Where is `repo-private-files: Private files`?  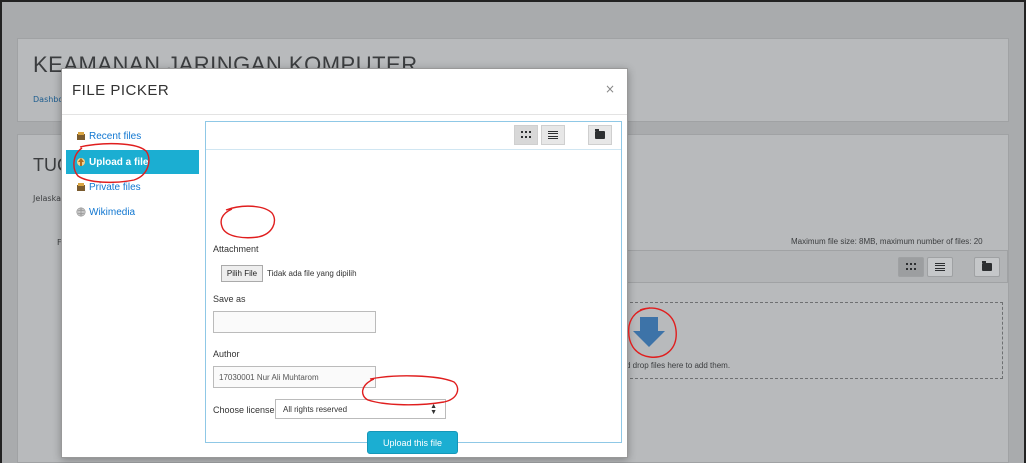
repo-private-files: Private files is located at coordinates (132, 187).